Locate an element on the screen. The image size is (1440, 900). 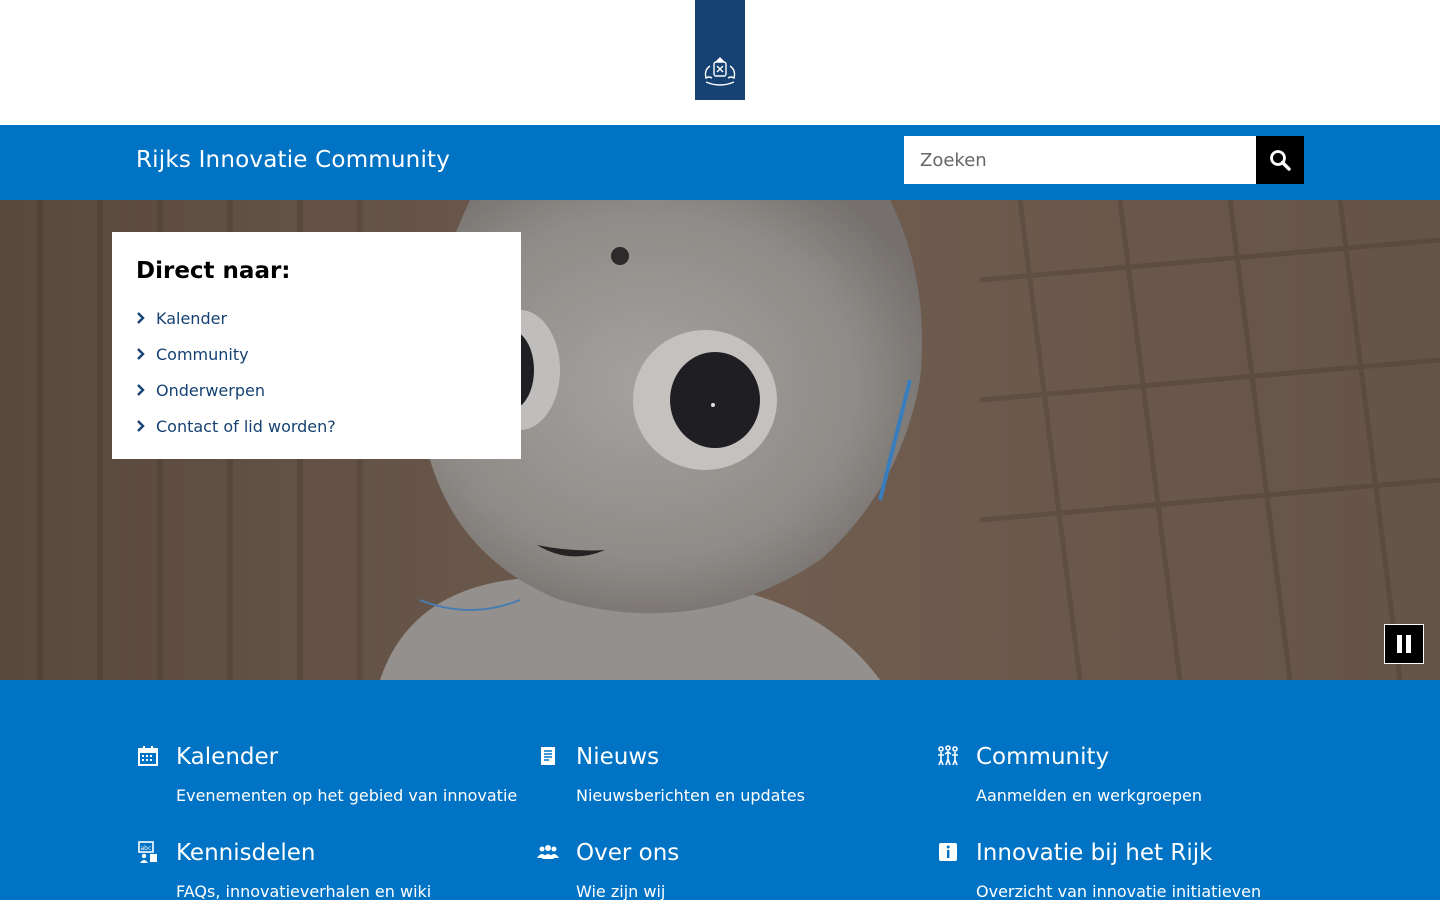
knowledge-share-icon: abc is located at coordinates (147, 852).